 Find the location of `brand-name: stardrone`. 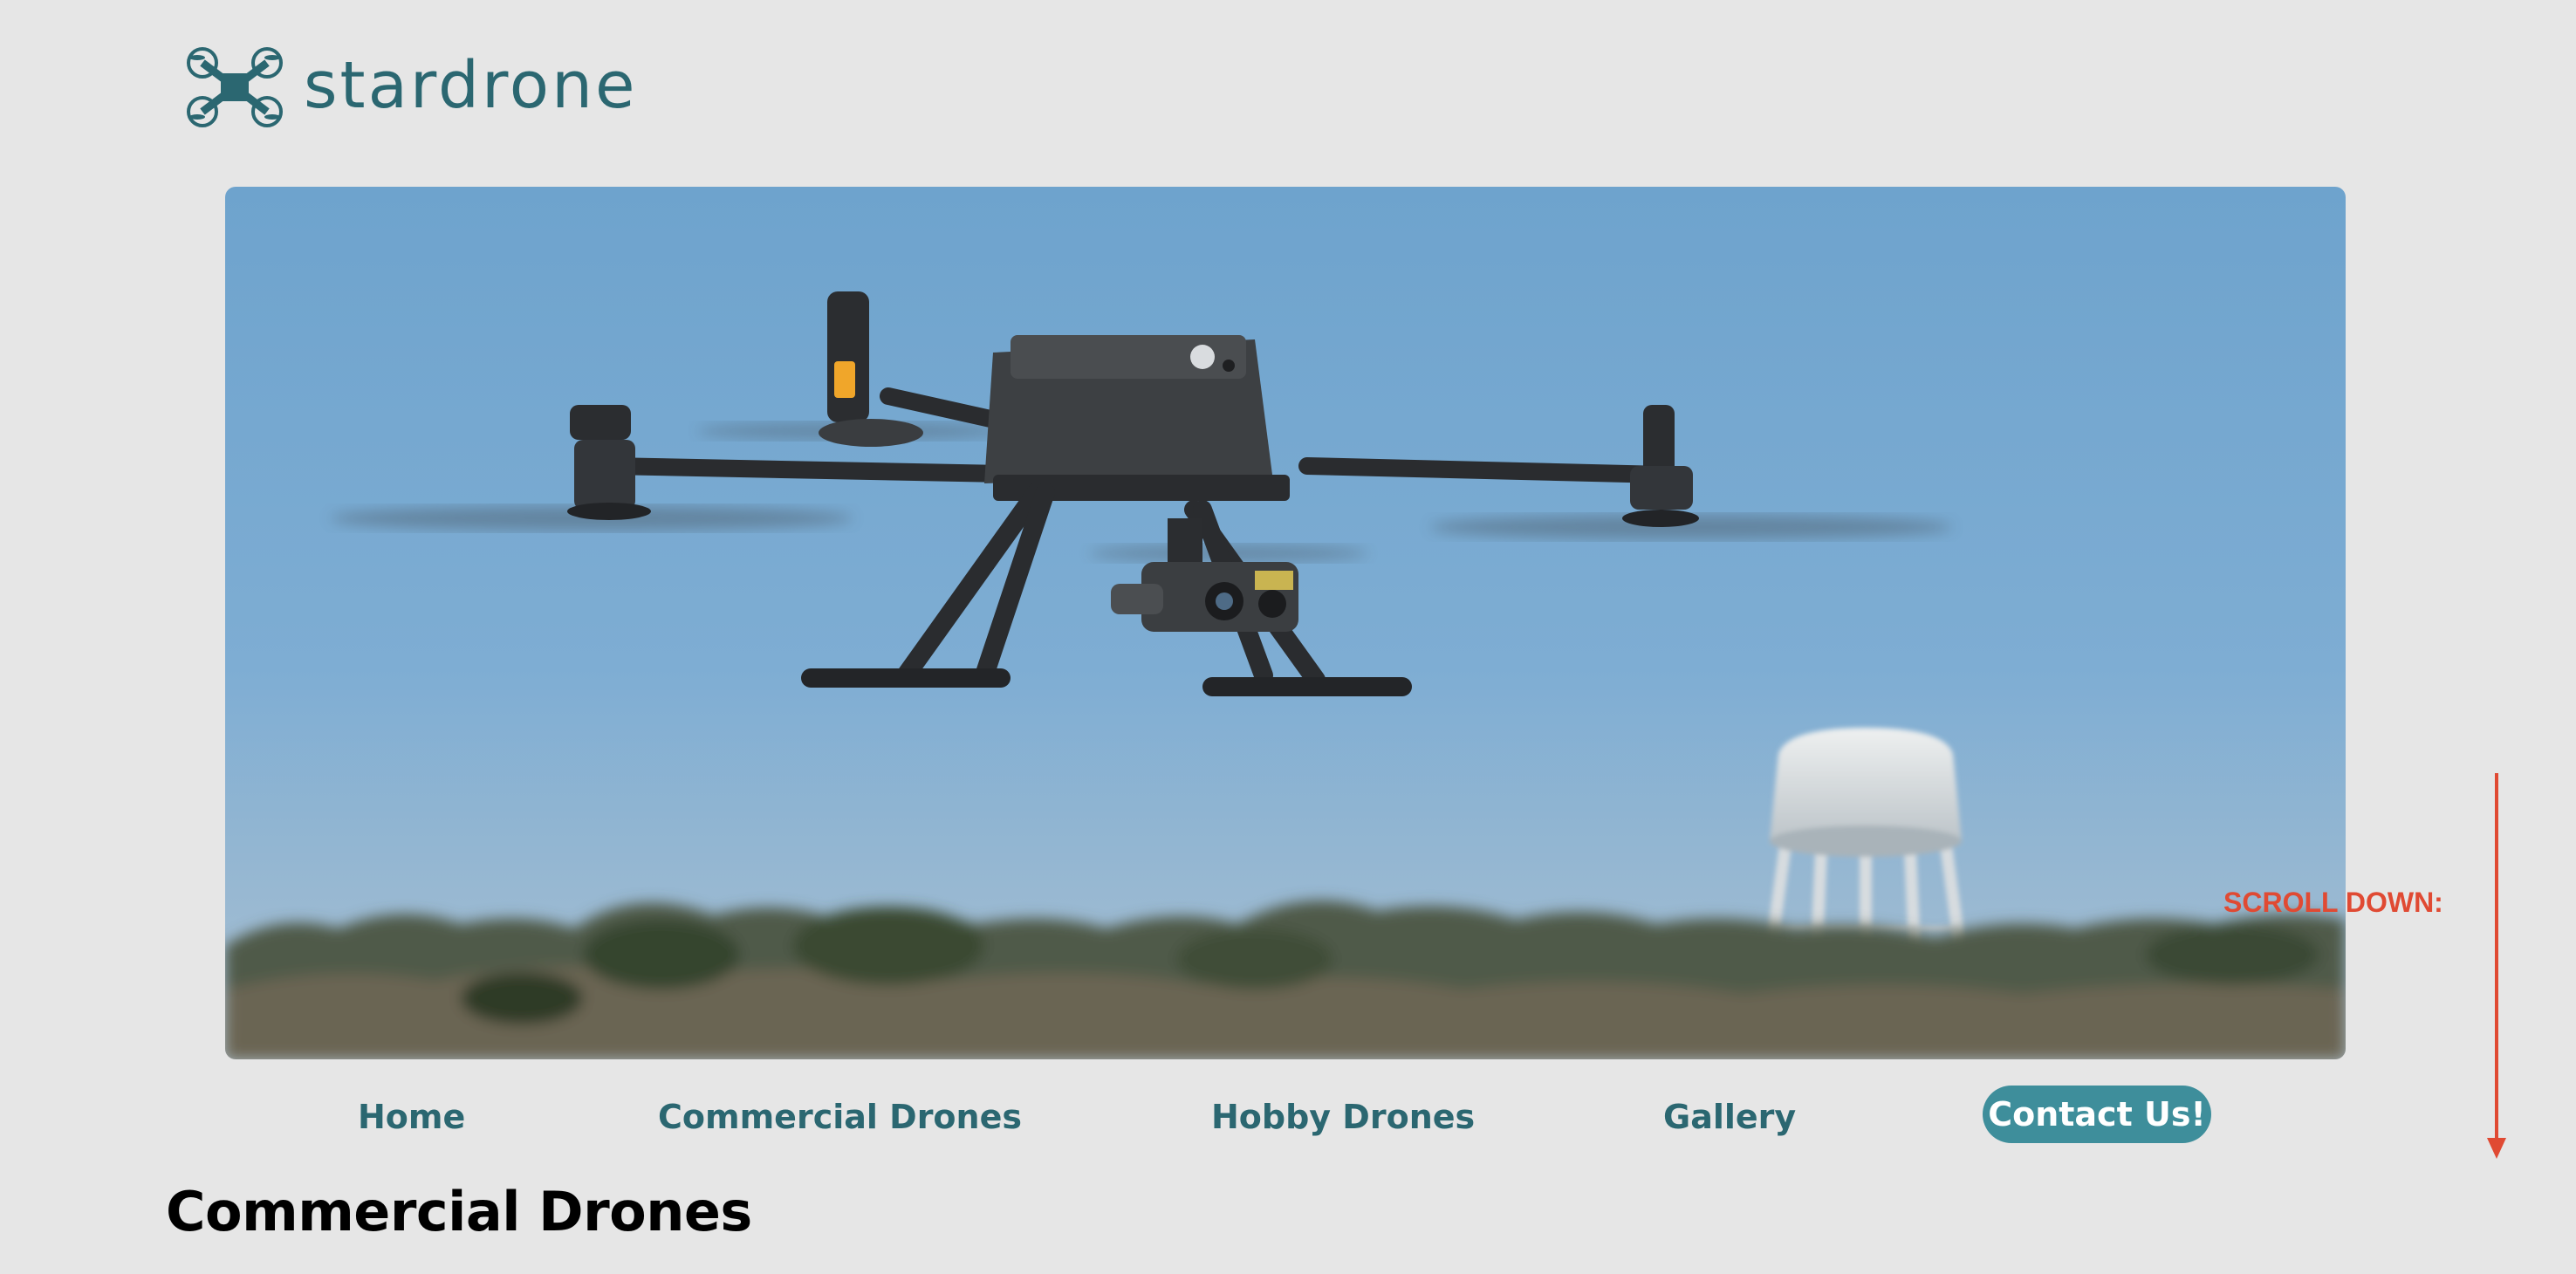

brand-name: stardrone is located at coordinates (471, 85).